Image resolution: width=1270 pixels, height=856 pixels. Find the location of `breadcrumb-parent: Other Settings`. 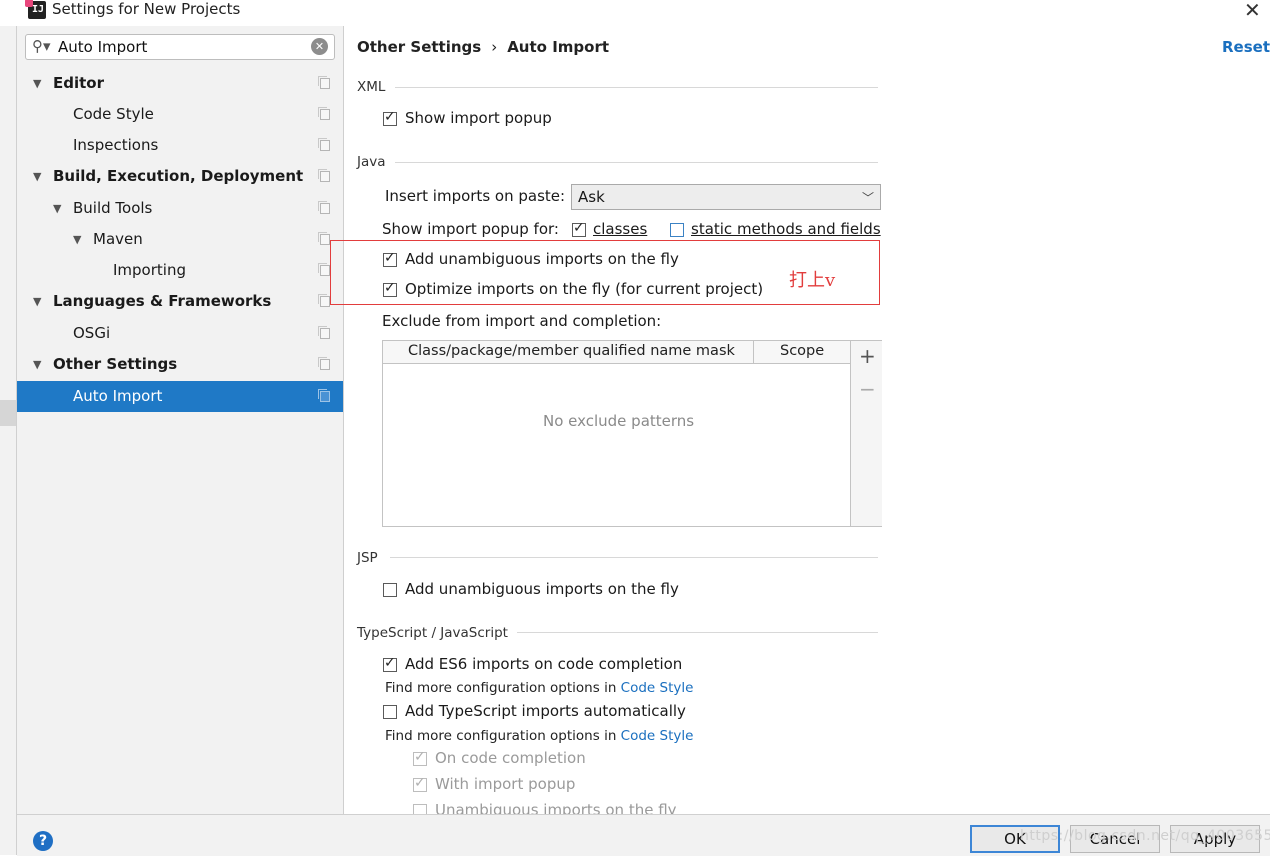

breadcrumb-parent: Other Settings is located at coordinates (419, 47).